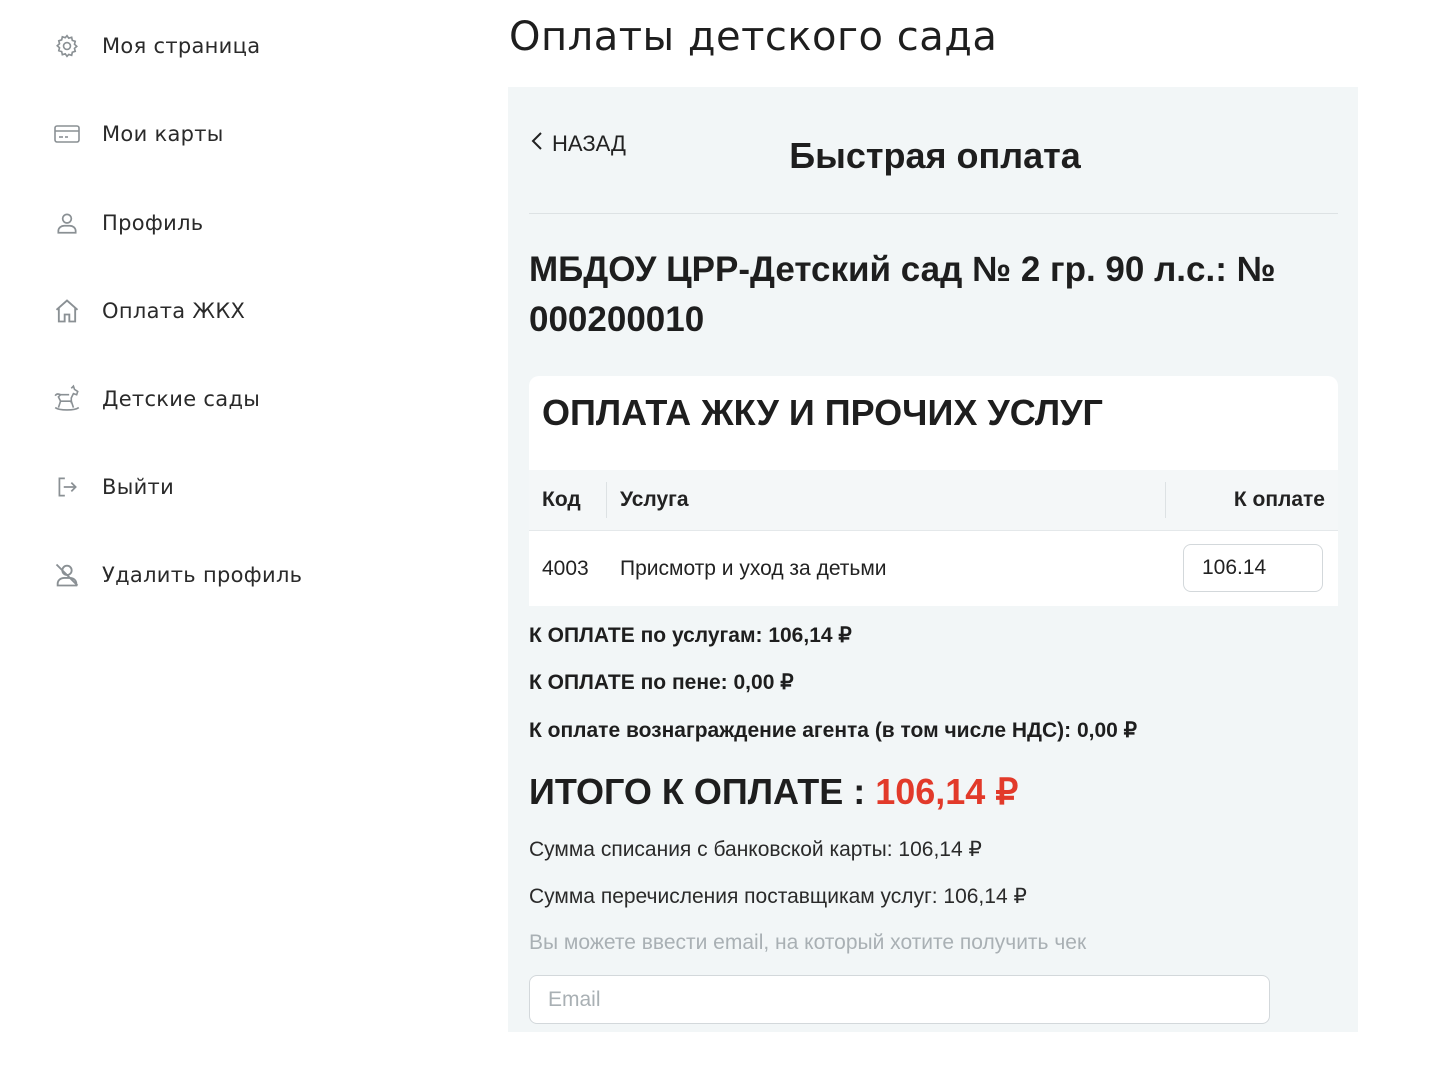  What do you see at coordinates (654, 499) in the screenshot?
I see `column-header-service: Услуга` at bounding box center [654, 499].